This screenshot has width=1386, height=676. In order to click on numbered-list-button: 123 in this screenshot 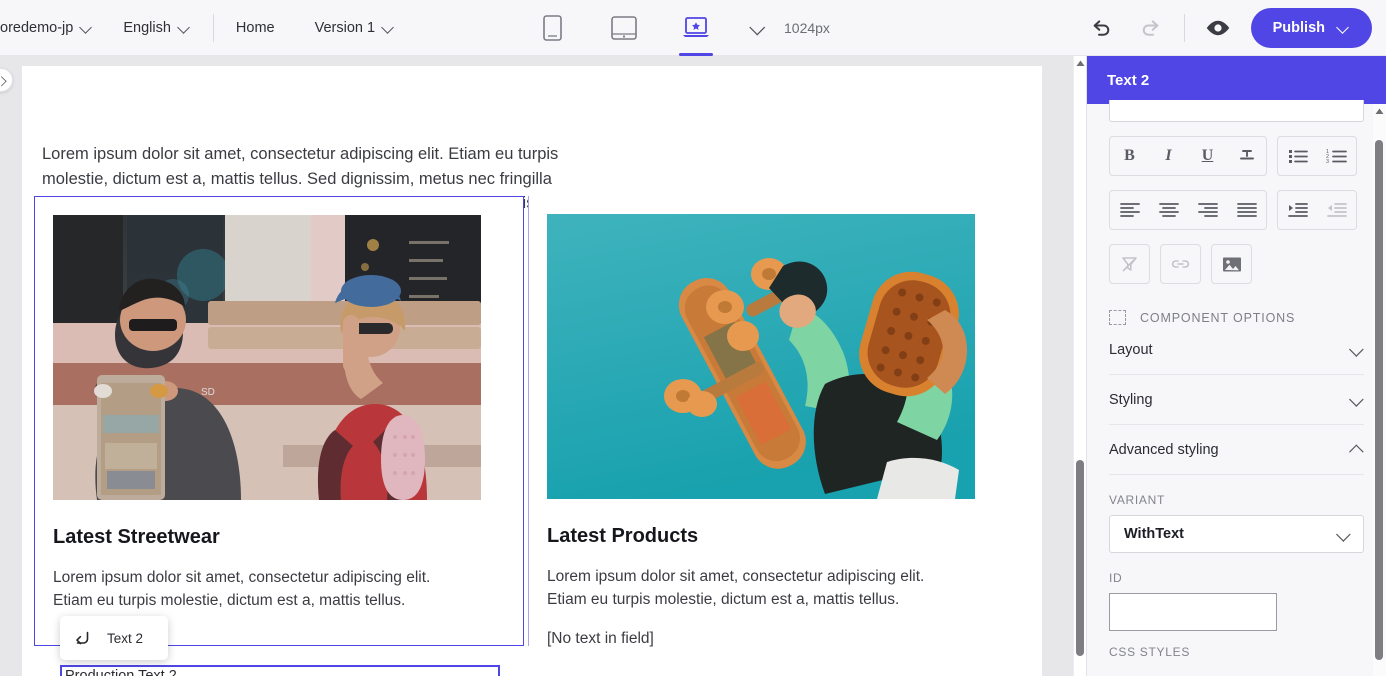, I will do `click(1336, 156)`.